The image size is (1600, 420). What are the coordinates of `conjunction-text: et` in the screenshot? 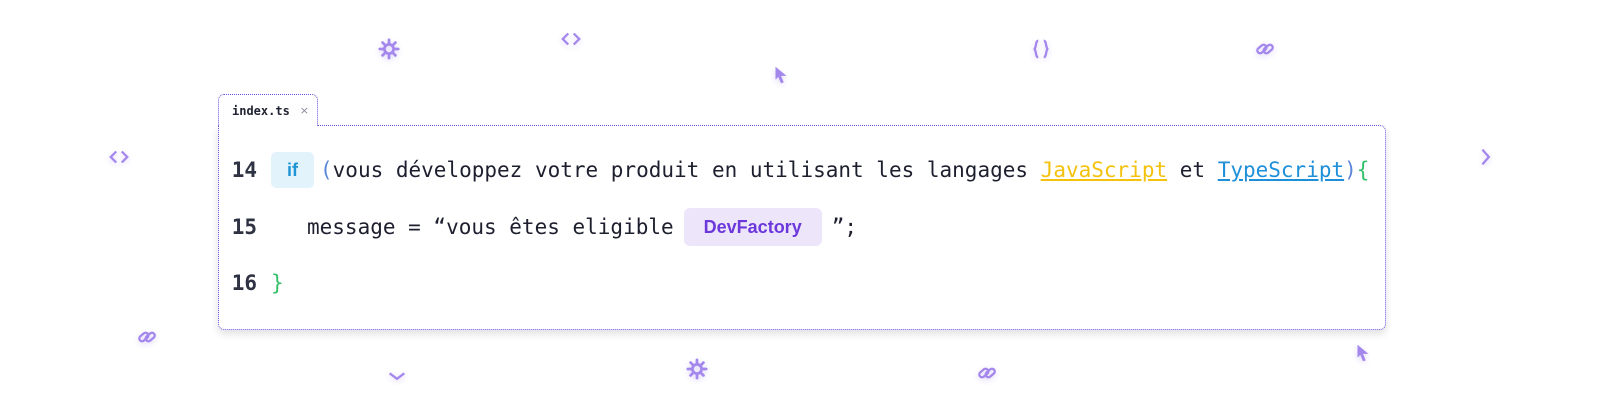 It's located at (1192, 170).